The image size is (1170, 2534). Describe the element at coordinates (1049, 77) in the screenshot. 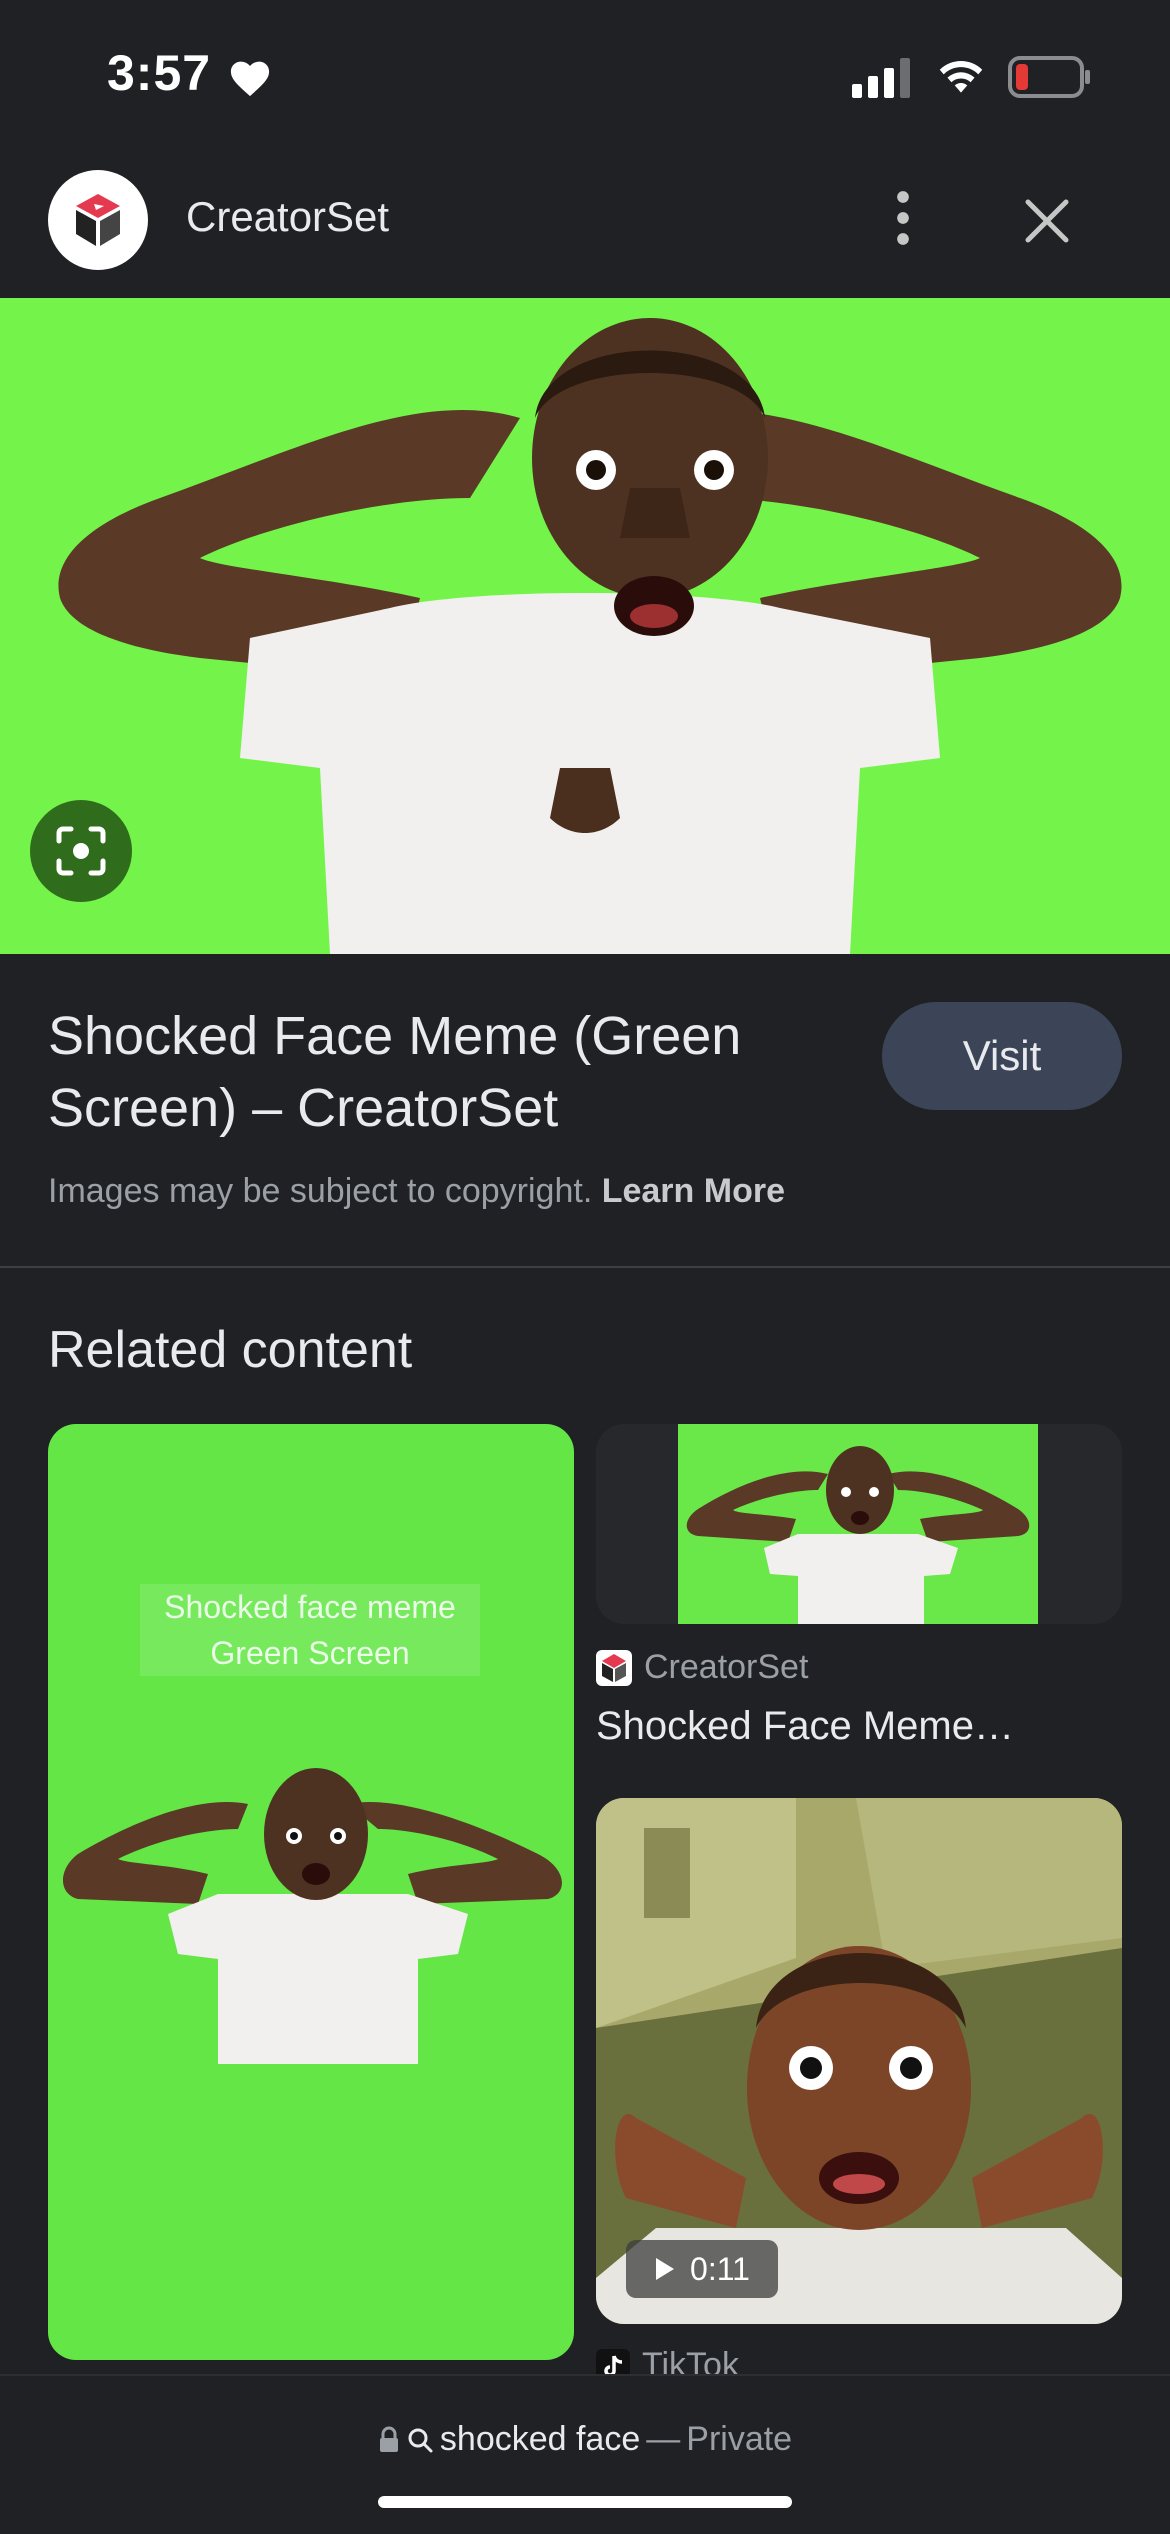

I see `battery-low-icon` at that location.